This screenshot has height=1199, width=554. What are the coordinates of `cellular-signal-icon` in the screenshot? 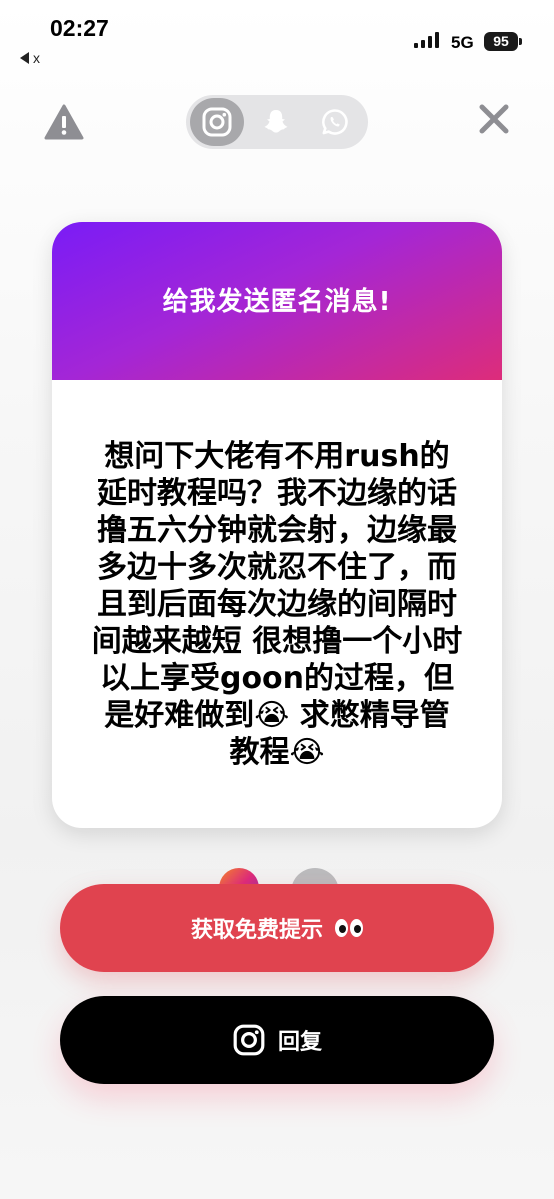 It's located at (426, 40).